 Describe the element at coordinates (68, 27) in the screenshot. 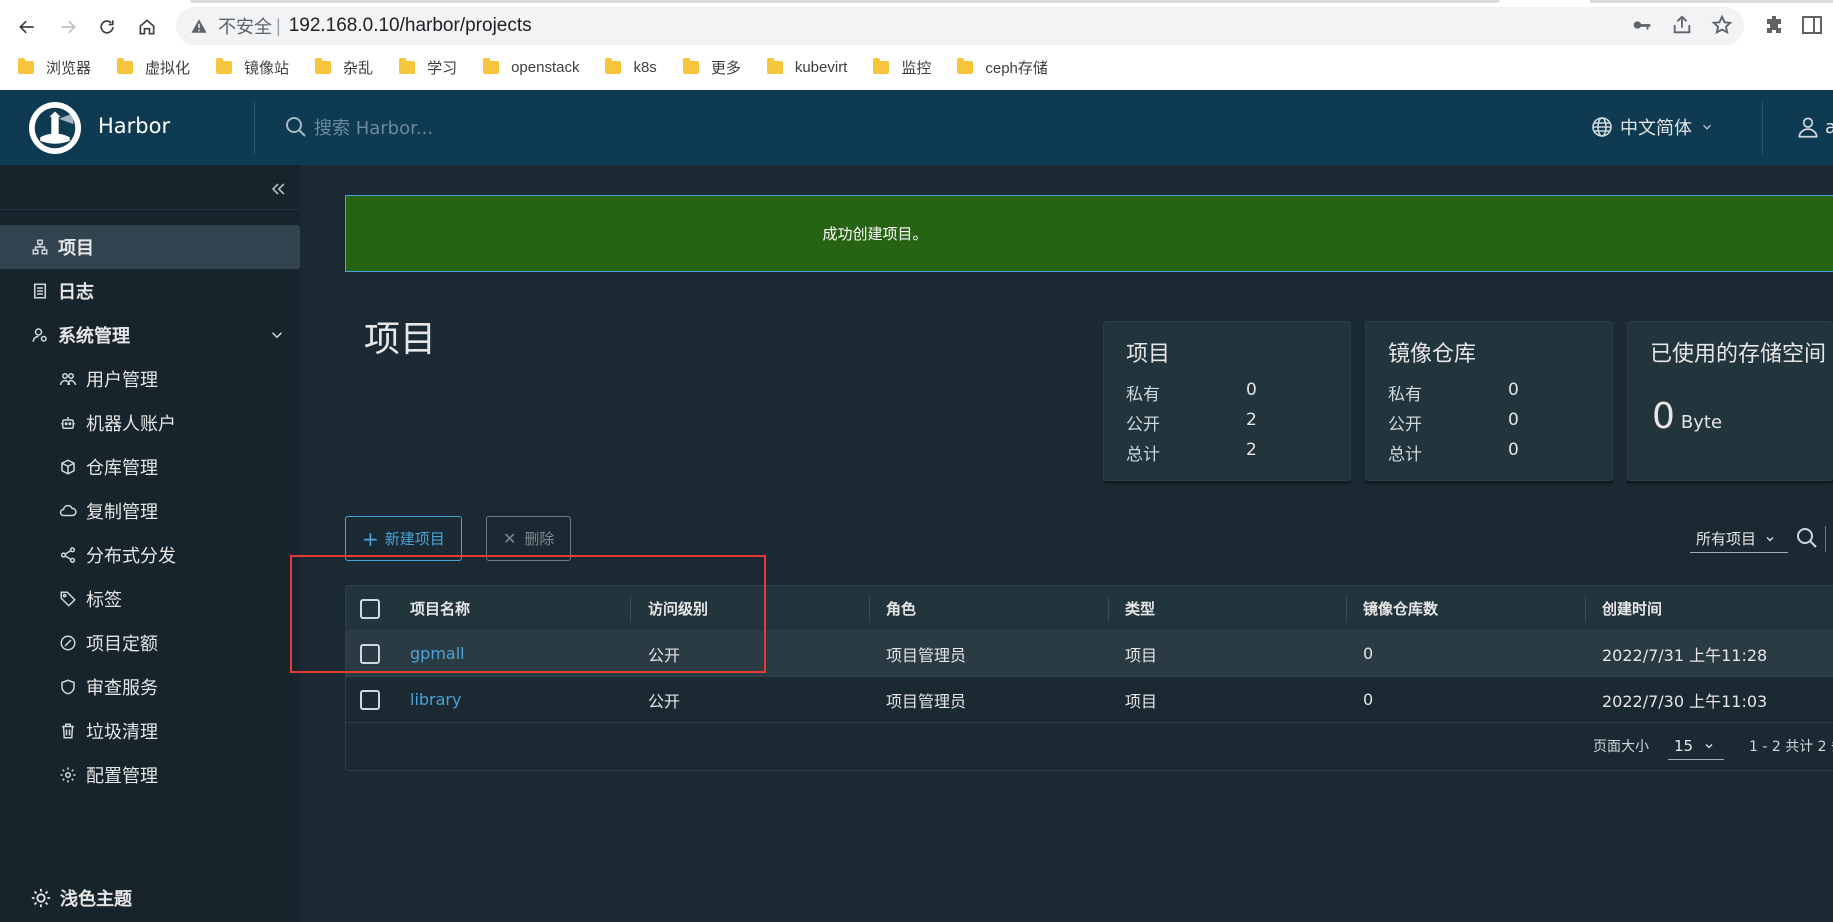

I see `forward-icon` at that location.